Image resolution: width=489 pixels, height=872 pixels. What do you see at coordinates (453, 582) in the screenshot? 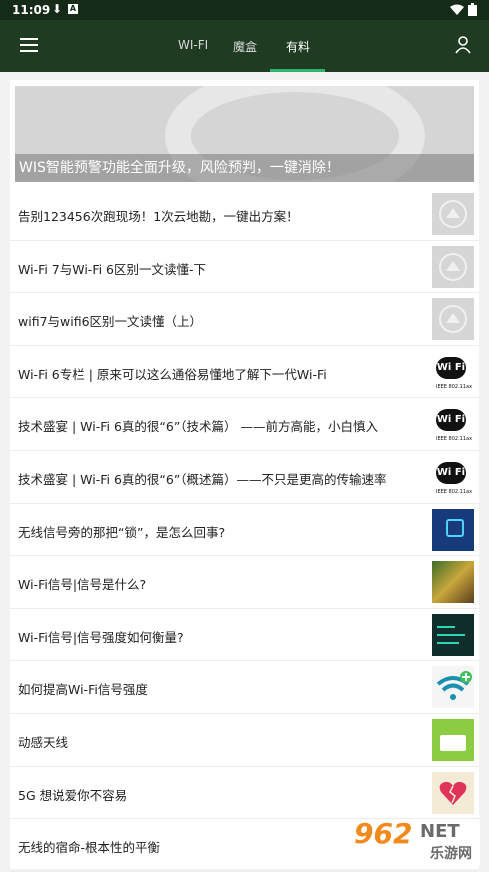
I see `signal-thumb` at bounding box center [453, 582].